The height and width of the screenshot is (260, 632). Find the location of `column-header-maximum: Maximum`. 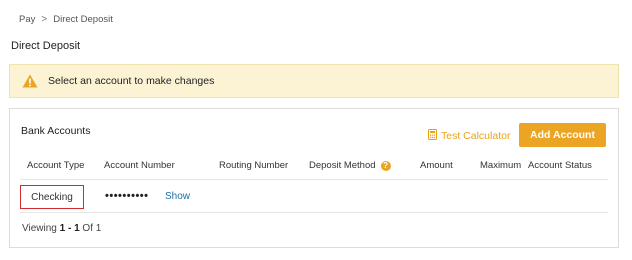

column-header-maximum: Maximum is located at coordinates (501, 165).